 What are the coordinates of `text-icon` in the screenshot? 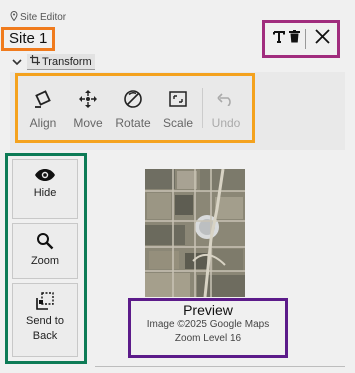 It's located at (279, 39).